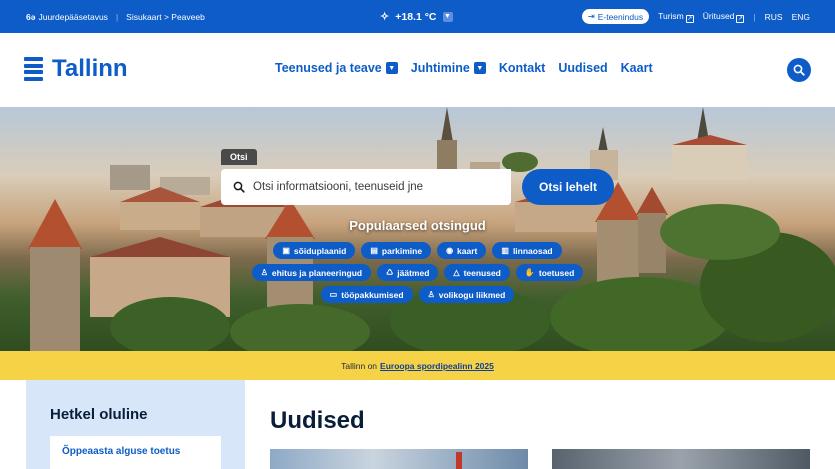  What do you see at coordinates (417, 225) in the screenshot?
I see `popular-searches-title: Populaarsed otsingud` at bounding box center [417, 225].